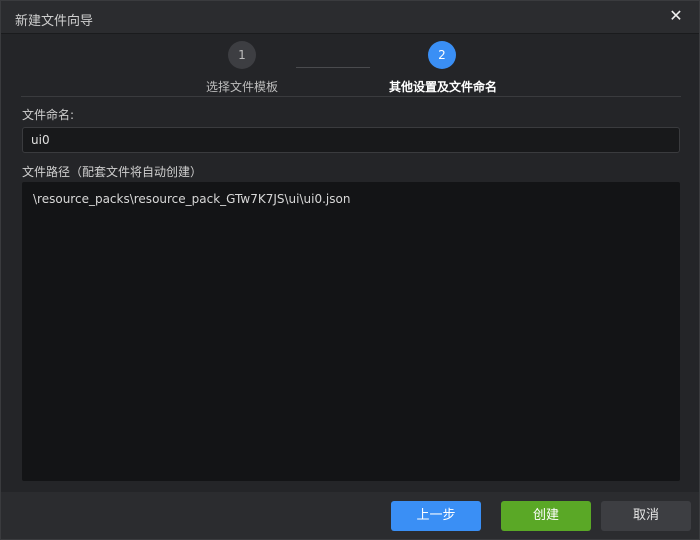 The width and height of the screenshot is (700, 540). I want to click on previous-step-button: 上一步, so click(436, 516).